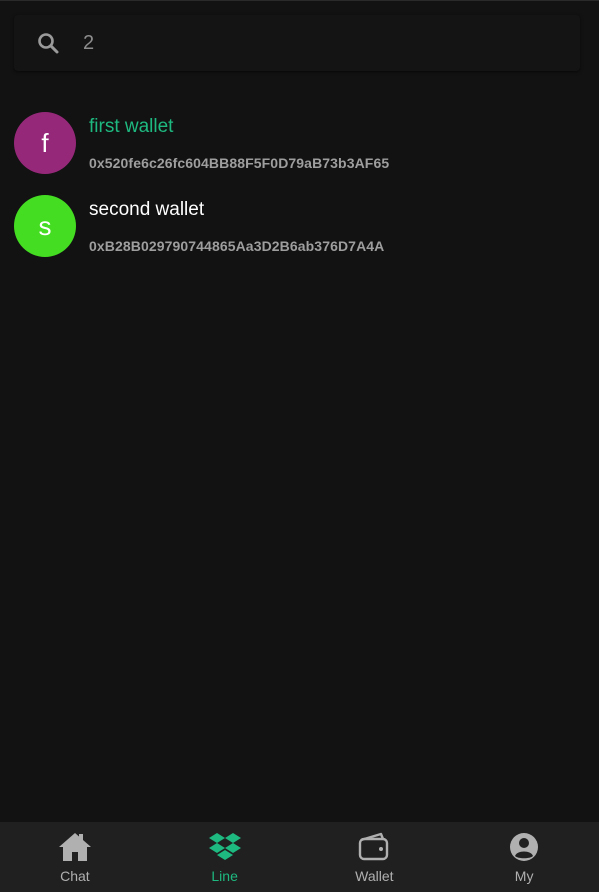  I want to click on avatar-initial: f, so click(45, 142).